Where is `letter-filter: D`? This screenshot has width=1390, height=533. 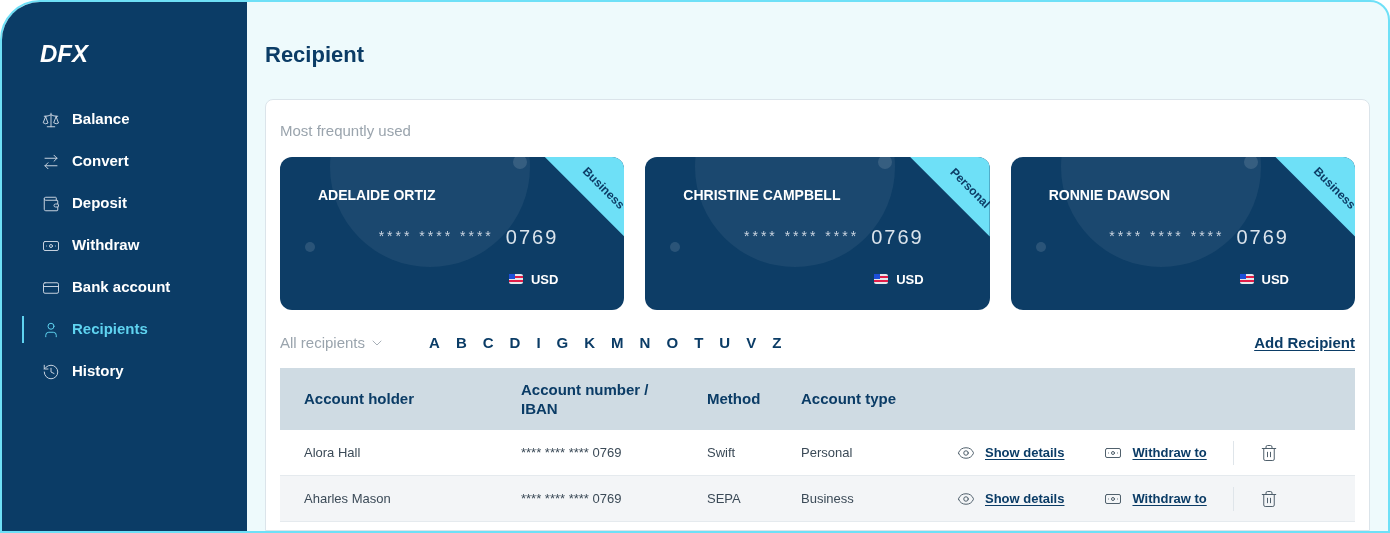
letter-filter: D is located at coordinates (515, 342).